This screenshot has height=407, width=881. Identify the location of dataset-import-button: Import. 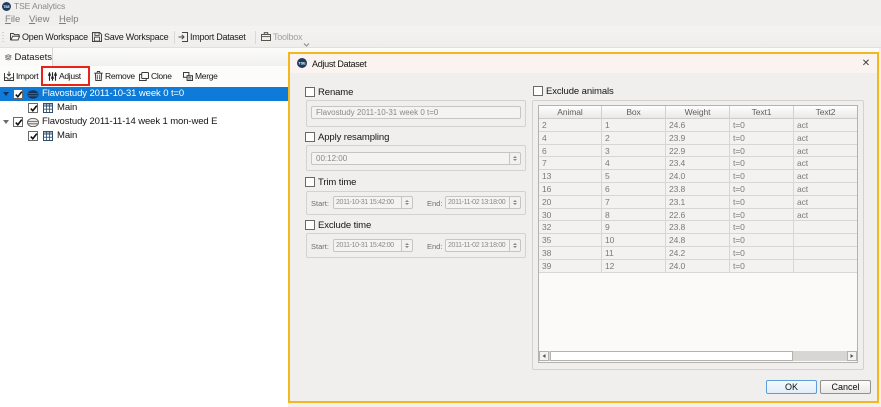
(21, 76).